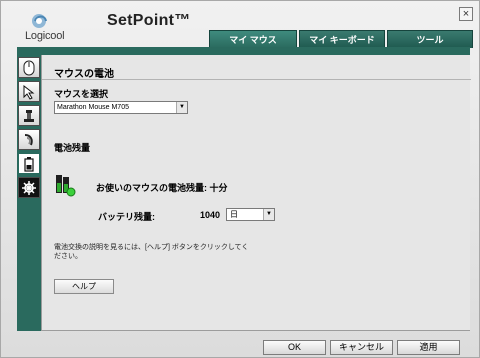 The height and width of the screenshot is (358, 480). I want to click on battery-life-value: 1040, so click(210, 215).